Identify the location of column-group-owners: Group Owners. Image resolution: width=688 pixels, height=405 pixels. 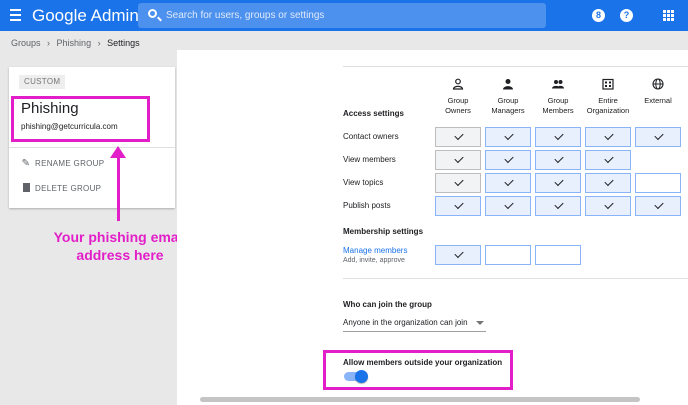
(458, 97).